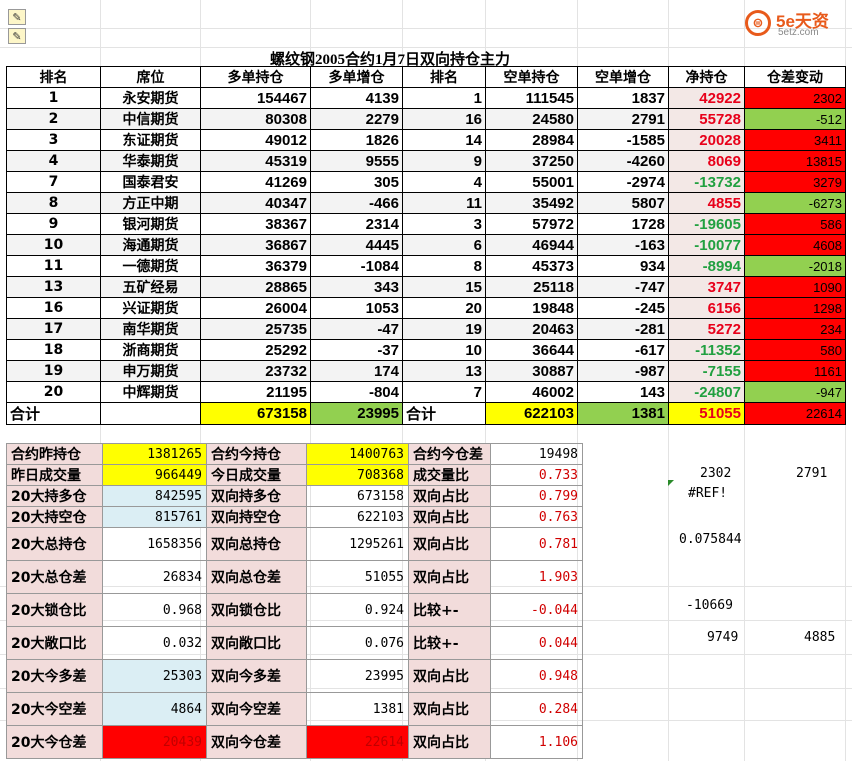 This screenshot has height=761, width=852. What do you see at coordinates (444, 182) in the screenshot?
I see `short-rank-cell: 4` at bounding box center [444, 182].